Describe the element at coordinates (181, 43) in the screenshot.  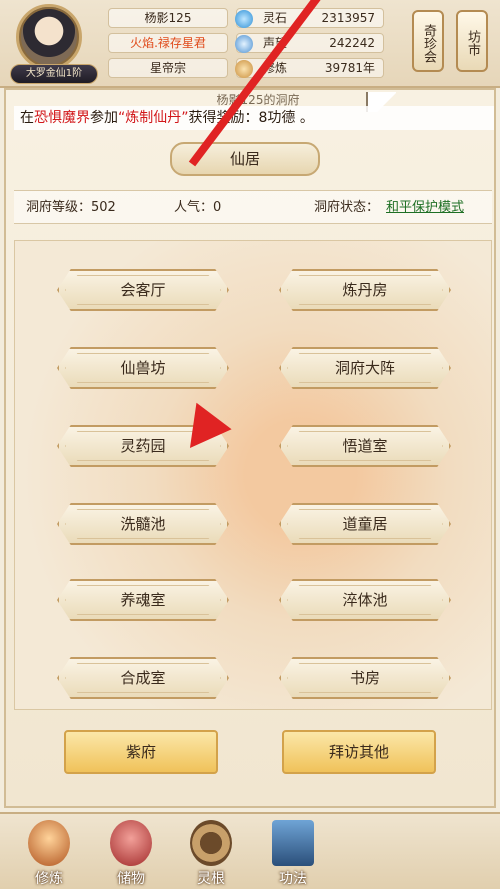
I see `title-suffix: 禄存星君` at that location.